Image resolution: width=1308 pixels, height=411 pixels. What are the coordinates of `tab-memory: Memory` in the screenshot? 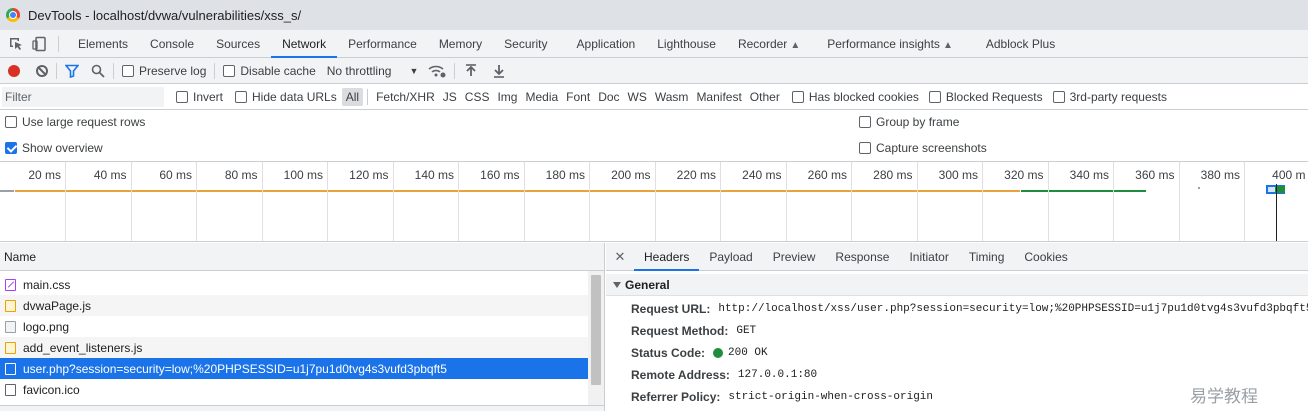 It's located at (460, 44).